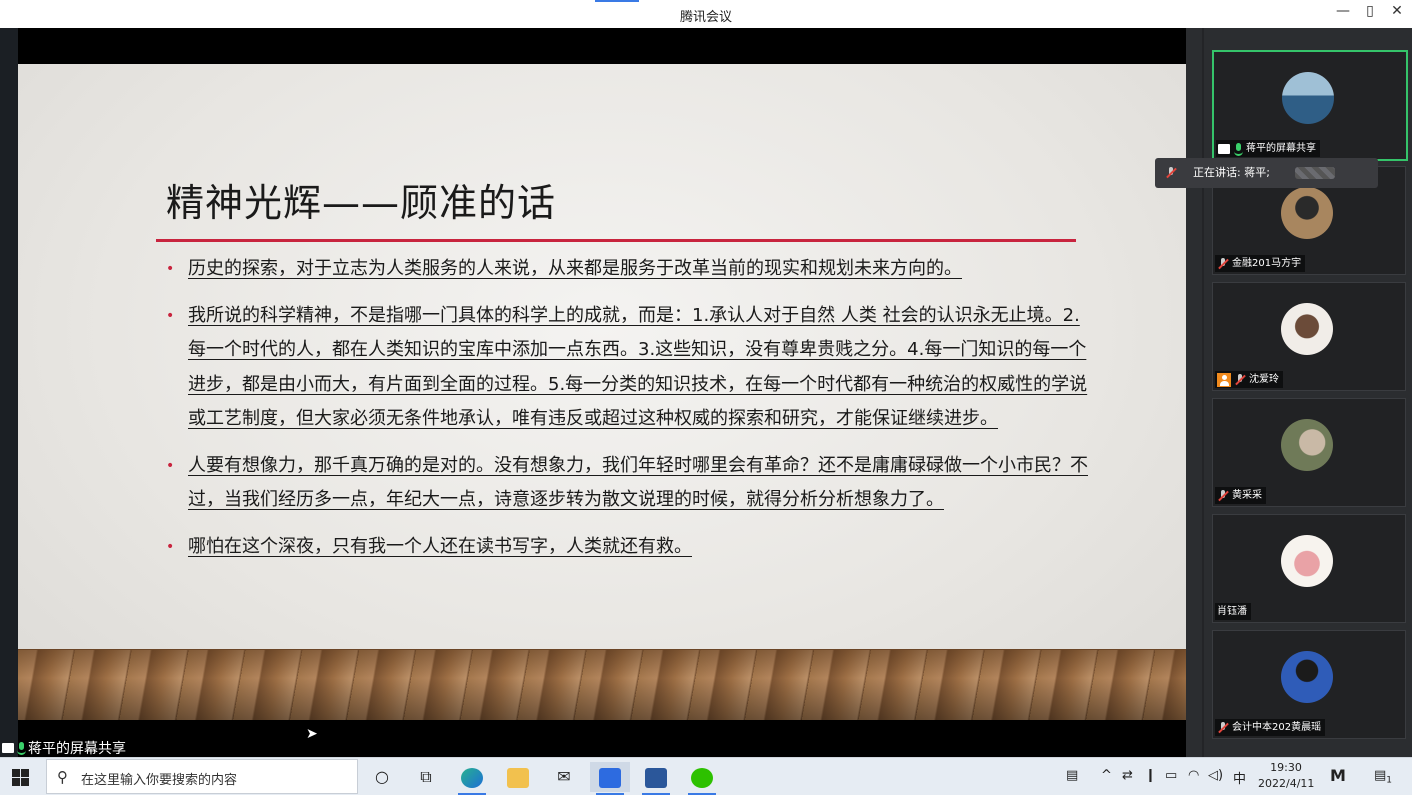 This screenshot has width=1412, height=795. I want to click on restore-button: ▯, so click(1370, 11).